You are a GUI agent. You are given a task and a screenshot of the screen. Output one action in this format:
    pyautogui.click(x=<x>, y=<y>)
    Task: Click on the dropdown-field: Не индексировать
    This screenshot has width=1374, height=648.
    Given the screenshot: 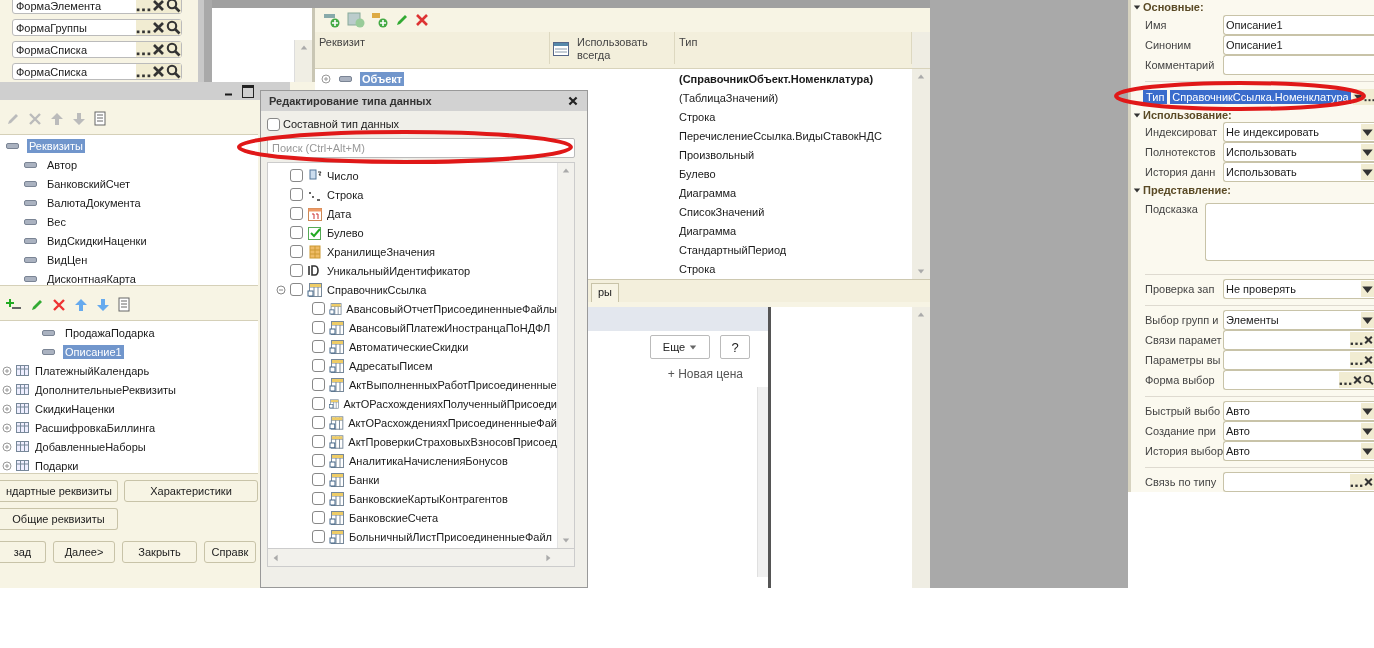 What is the action you would take?
    pyautogui.click(x=1298, y=132)
    